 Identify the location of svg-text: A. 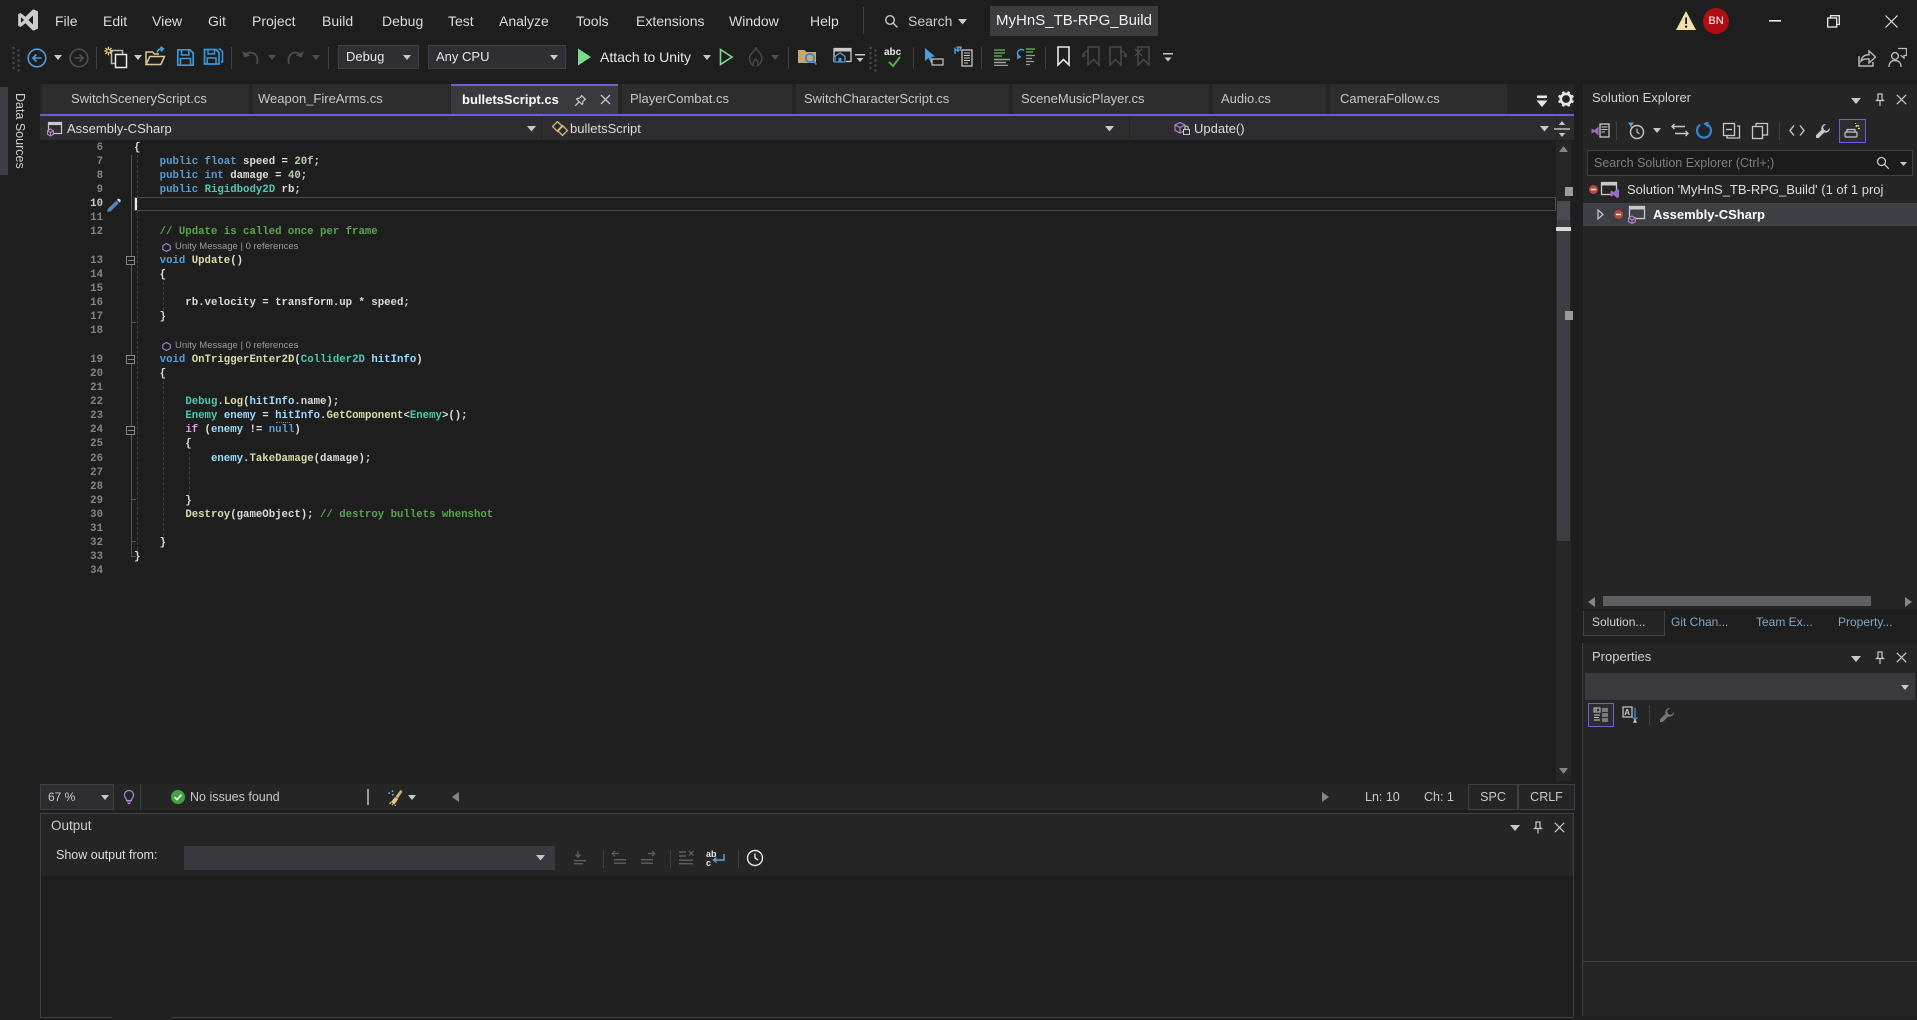
(1627, 712).